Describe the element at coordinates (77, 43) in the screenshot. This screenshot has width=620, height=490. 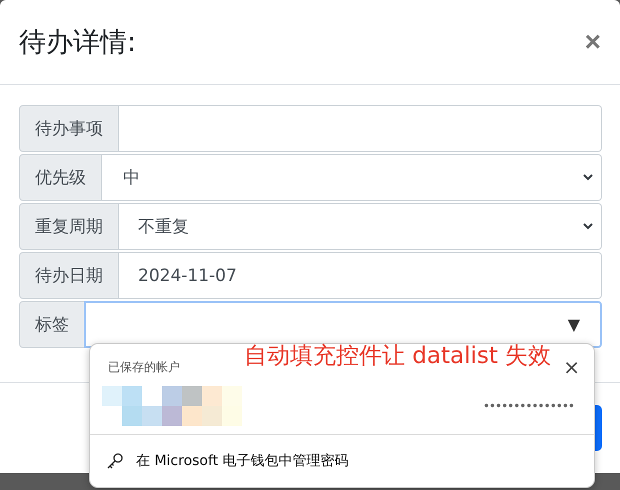
I see `dialog-title: 待办详情:` at that location.